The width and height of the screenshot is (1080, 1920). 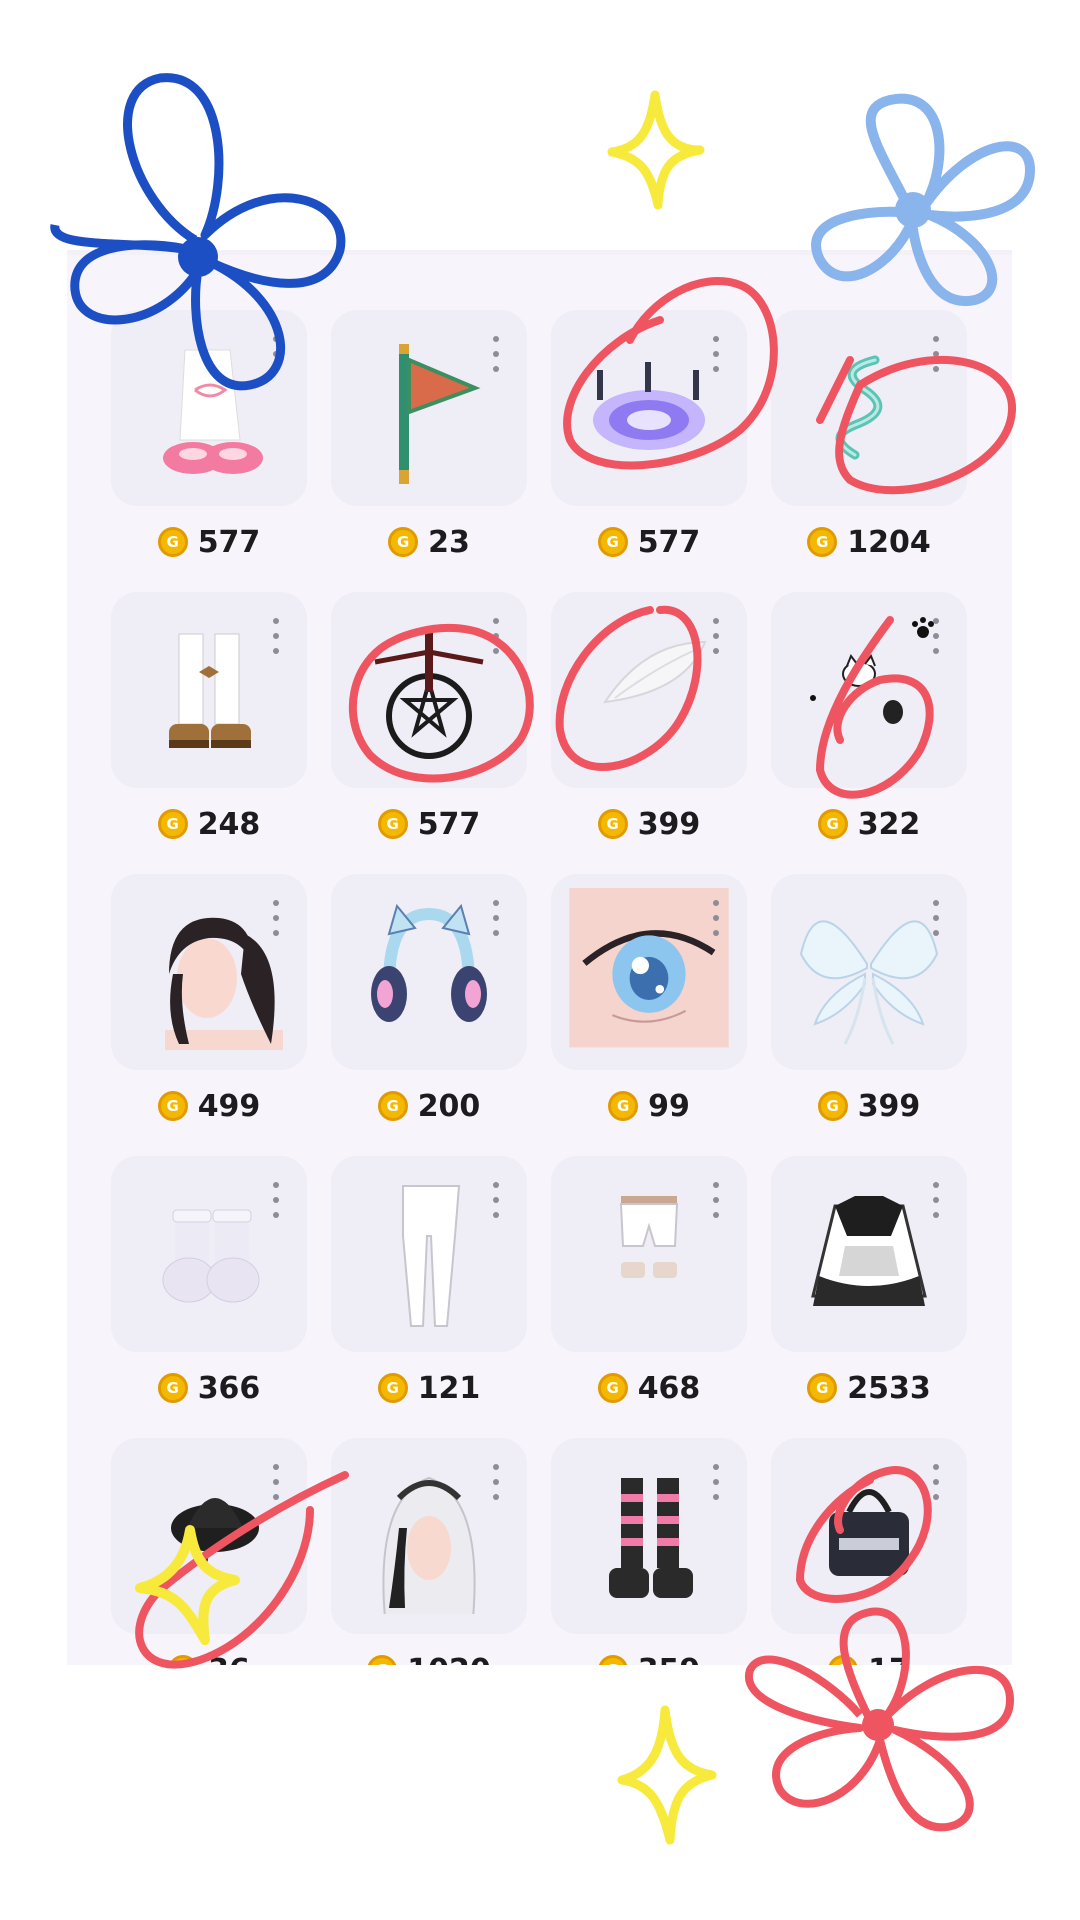 I want to click on teal-serpent-icon, so click(x=859, y=407).